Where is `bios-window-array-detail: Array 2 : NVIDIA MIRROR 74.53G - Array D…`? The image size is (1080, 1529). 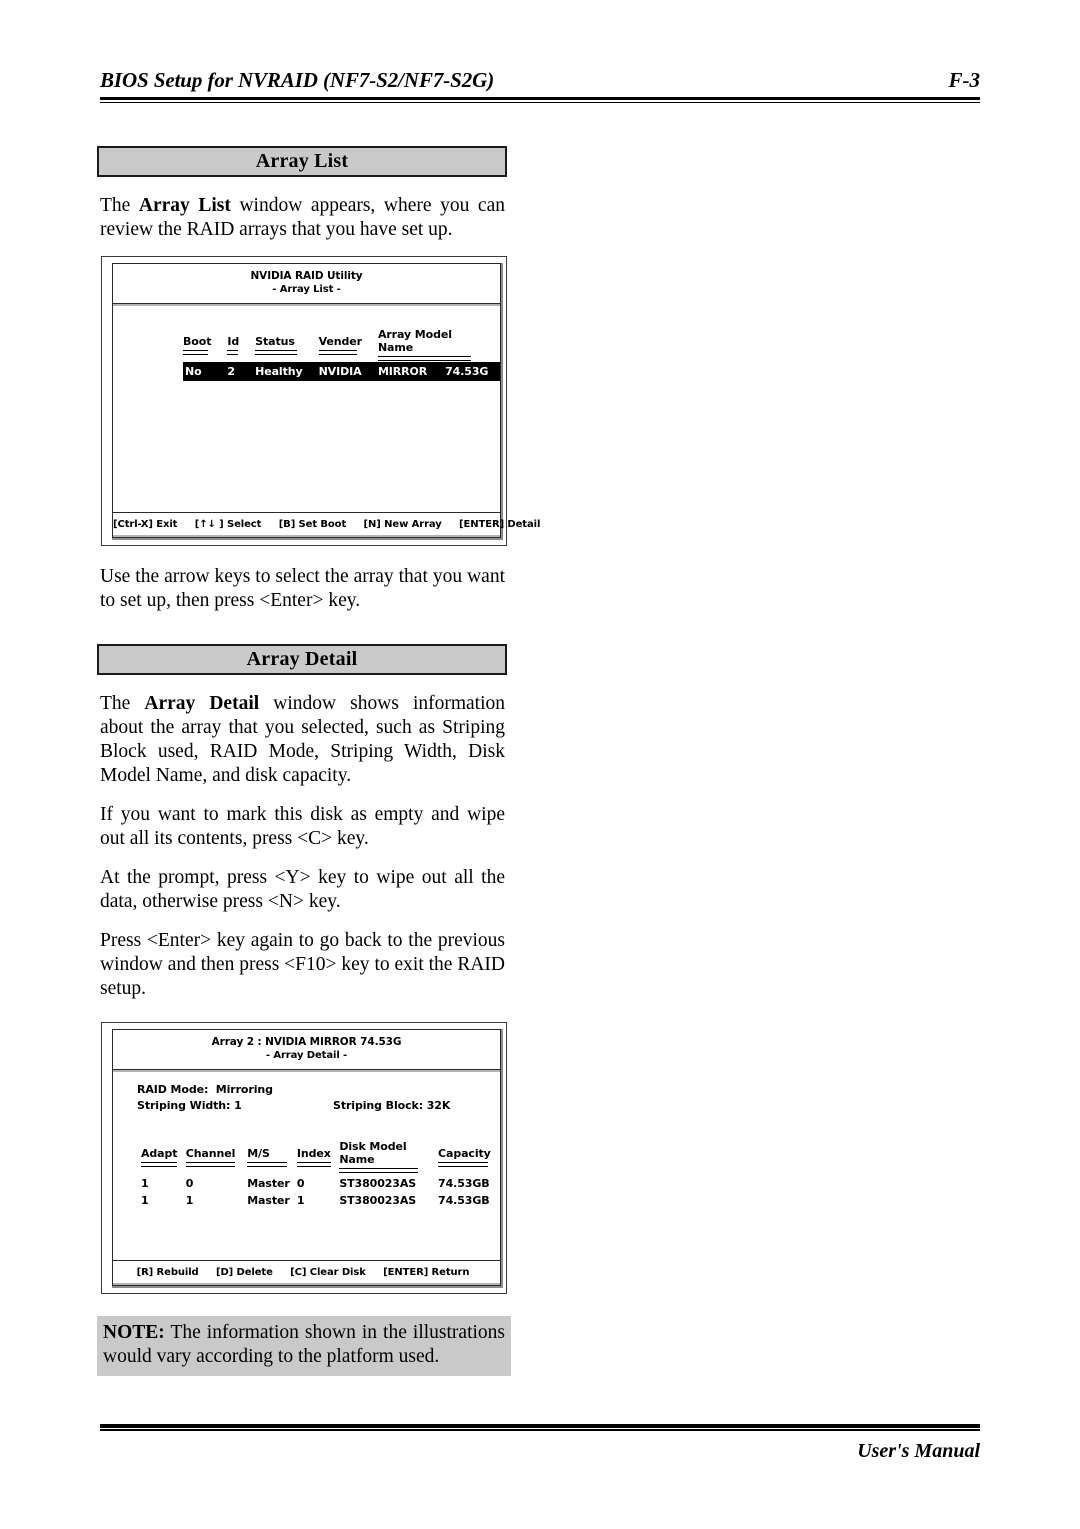
bios-window-array-detail: Array 2 : NVIDIA MIRROR 74.53G - Array D… is located at coordinates (306, 1157).